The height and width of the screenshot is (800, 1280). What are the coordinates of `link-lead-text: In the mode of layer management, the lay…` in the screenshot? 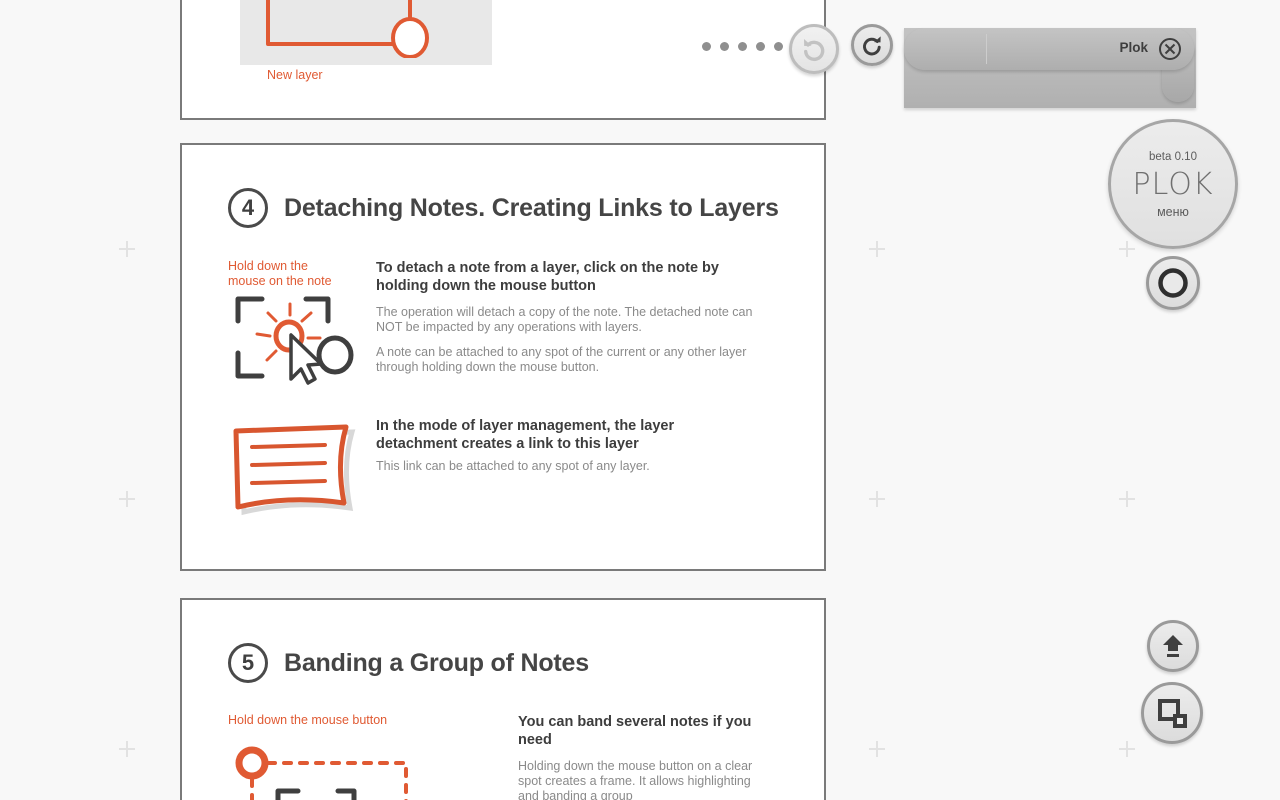 It's located at (525, 435).